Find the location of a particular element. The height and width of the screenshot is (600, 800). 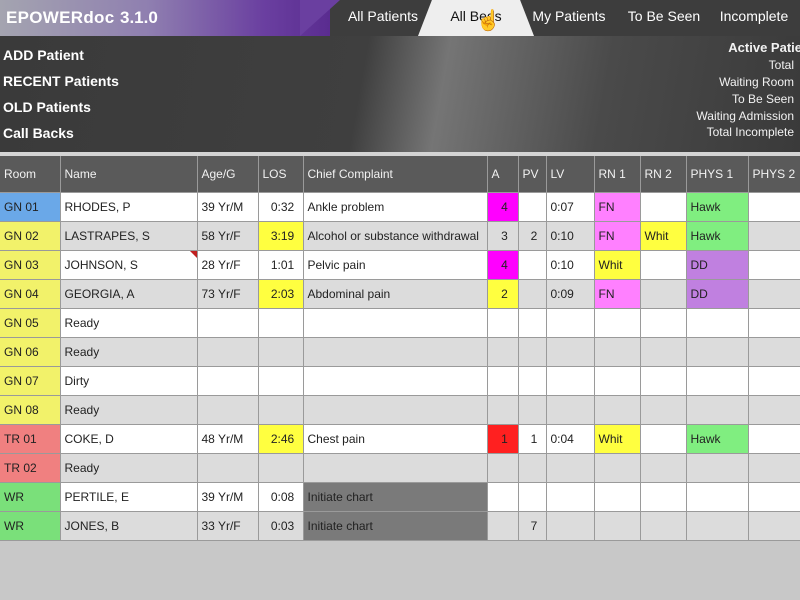

table-row: GN 07 Dirty is located at coordinates (400, 381).